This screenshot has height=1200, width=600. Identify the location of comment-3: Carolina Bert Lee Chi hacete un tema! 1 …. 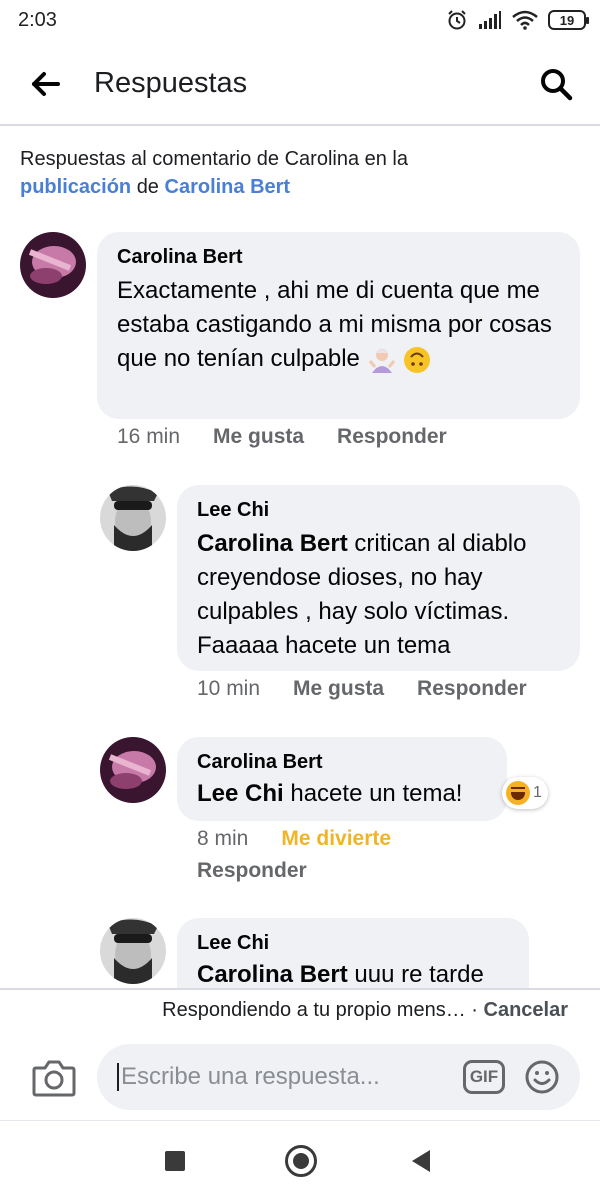
(300, 812).